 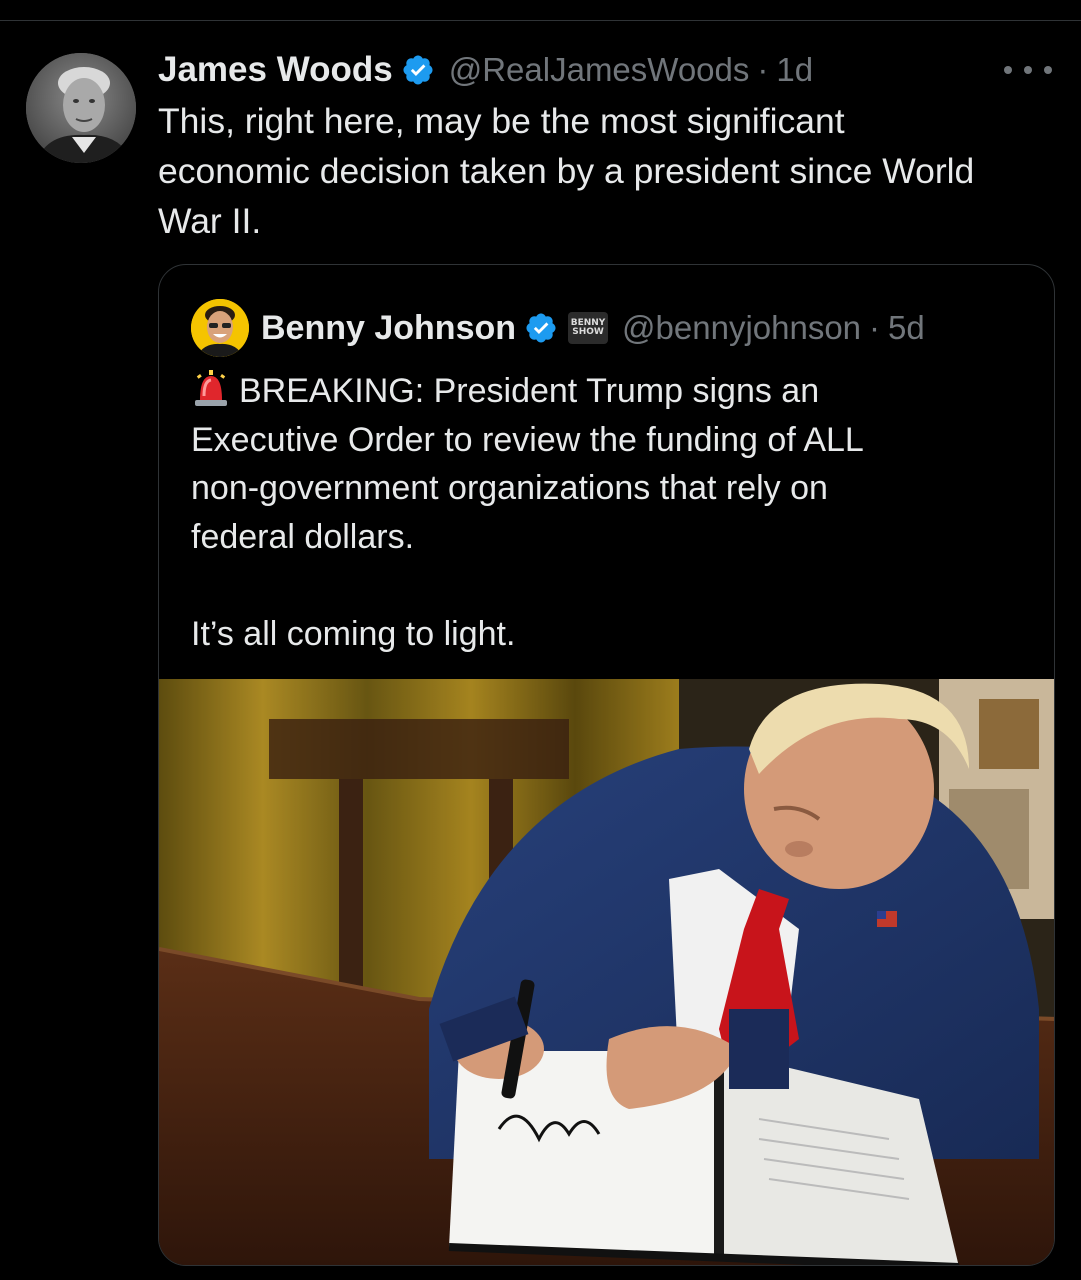 What do you see at coordinates (353, 633) in the screenshot?
I see `quoted-text-closing: It’s all coming to light.` at bounding box center [353, 633].